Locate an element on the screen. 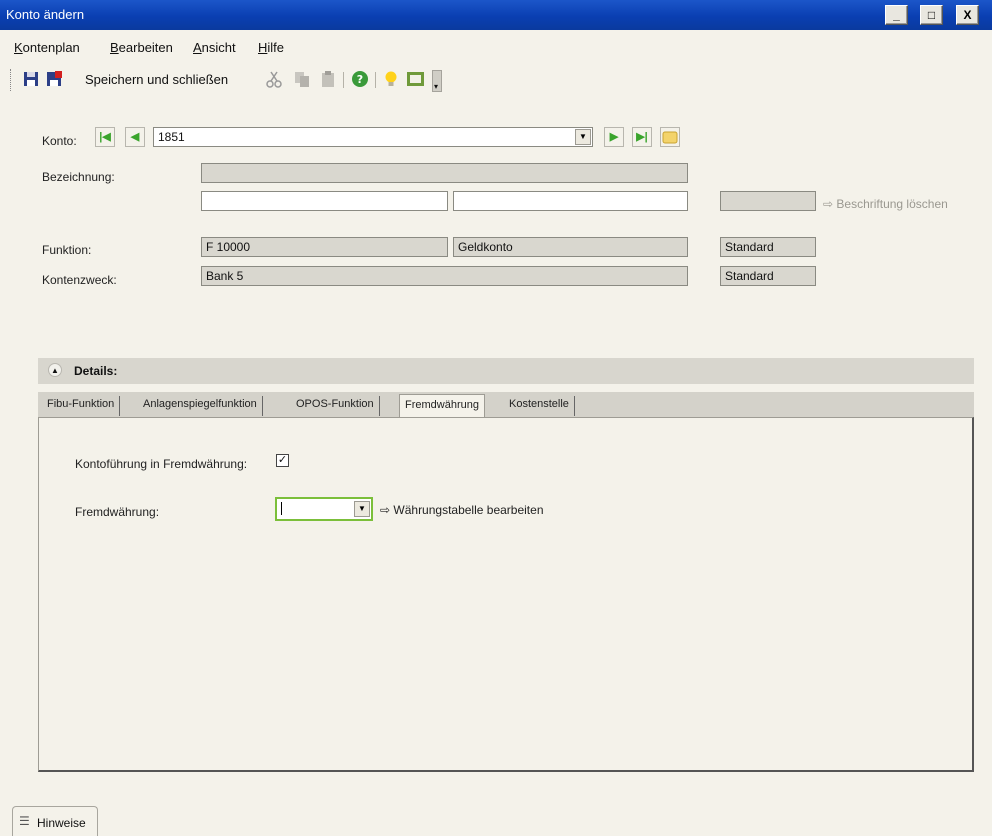 Image resolution: width=992 pixels, height=836 pixels. folder-icon is located at coordinates (670, 137).